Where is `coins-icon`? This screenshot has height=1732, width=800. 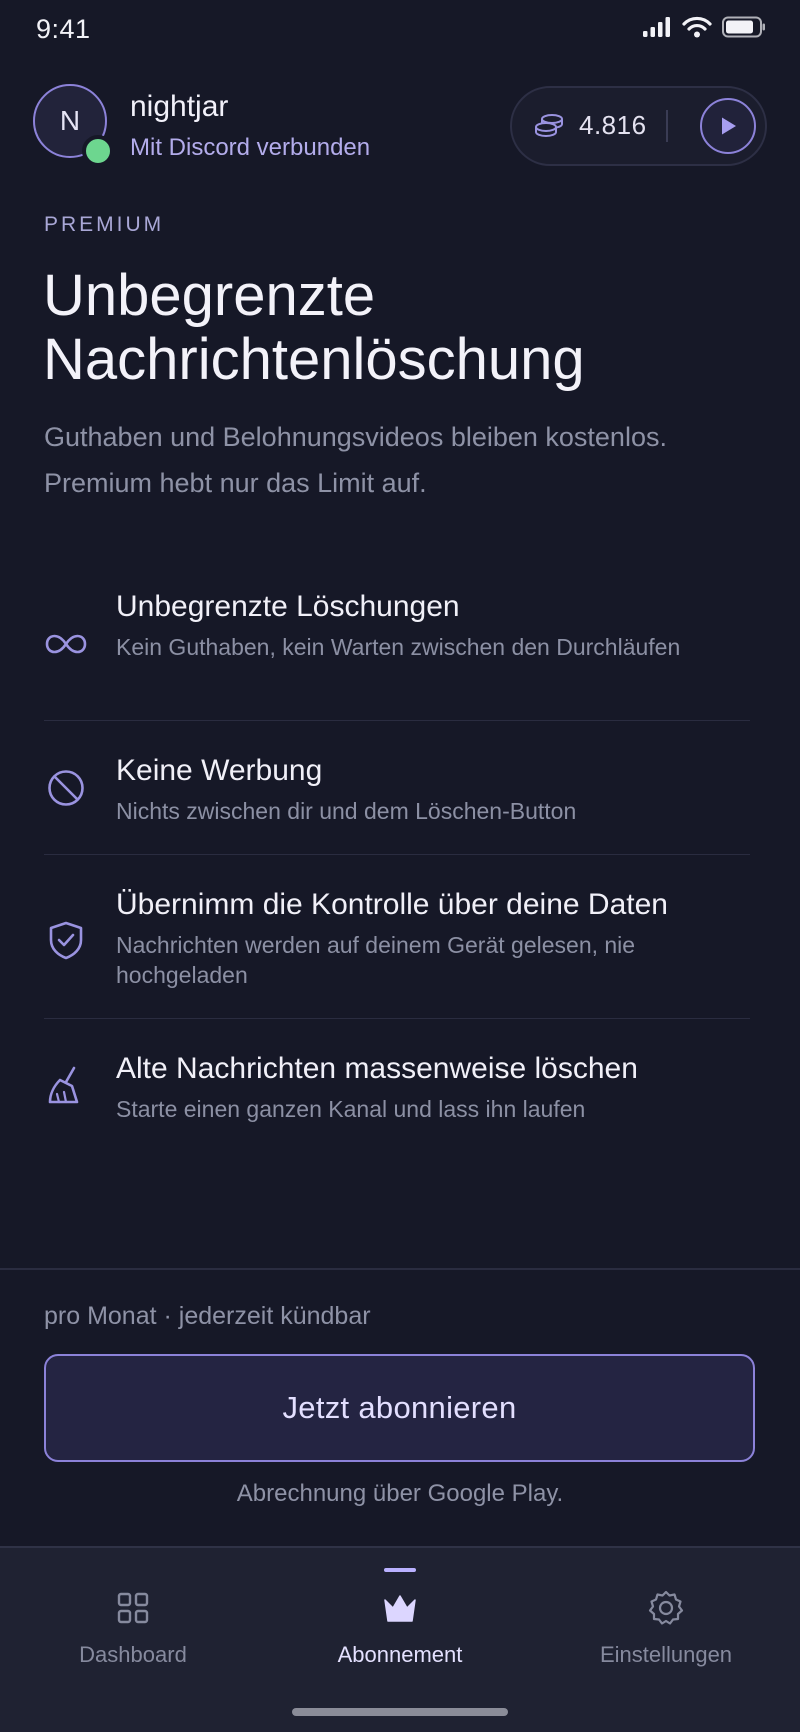
coins-icon is located at coordinates (549, 126).